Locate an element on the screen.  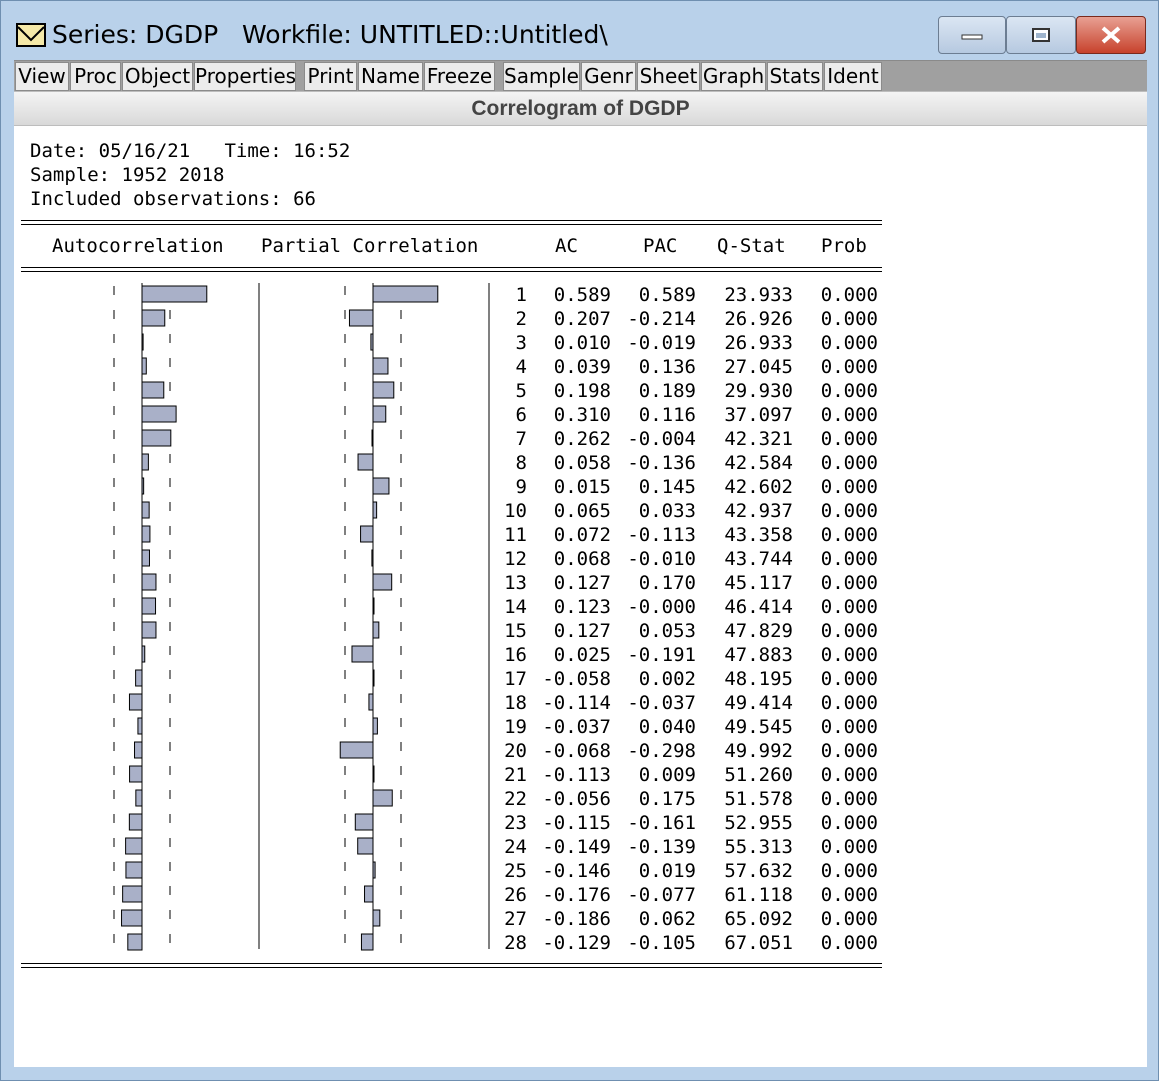
genr-button: Genr is located at coordinates (608, 76).